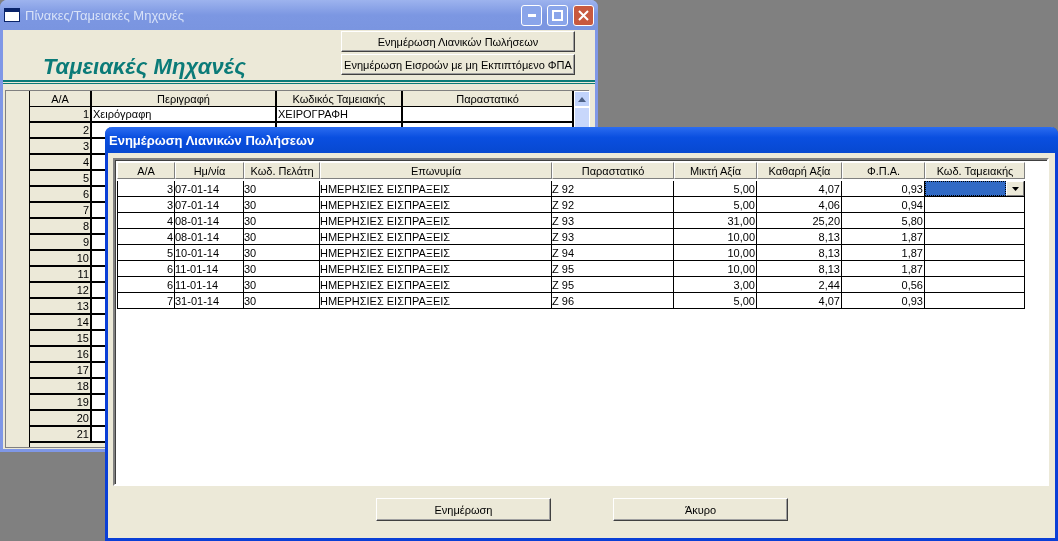 Image resolution: width=1058 pixels, height=541 pixels. Describe the element at coordinates (700, 509) in the screenshot. I see `dialog-button: Άκυρο` at that location.